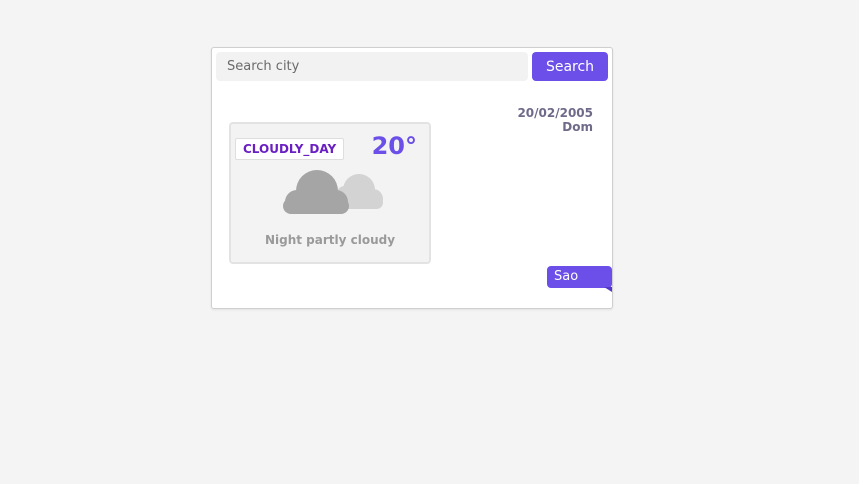  I want to click on temperature: 20°, so click(394, 146).